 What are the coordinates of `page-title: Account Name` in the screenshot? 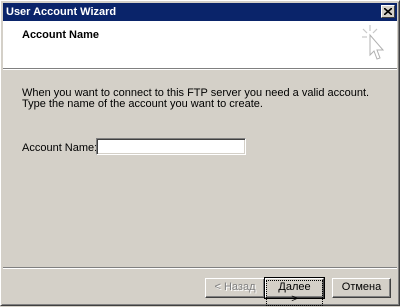 It's located at (61, 35).